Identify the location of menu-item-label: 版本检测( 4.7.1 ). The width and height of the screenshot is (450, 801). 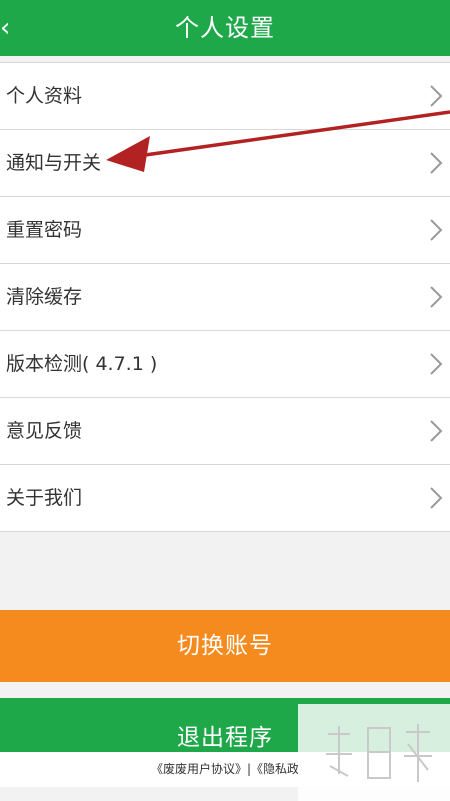
(82, 364).